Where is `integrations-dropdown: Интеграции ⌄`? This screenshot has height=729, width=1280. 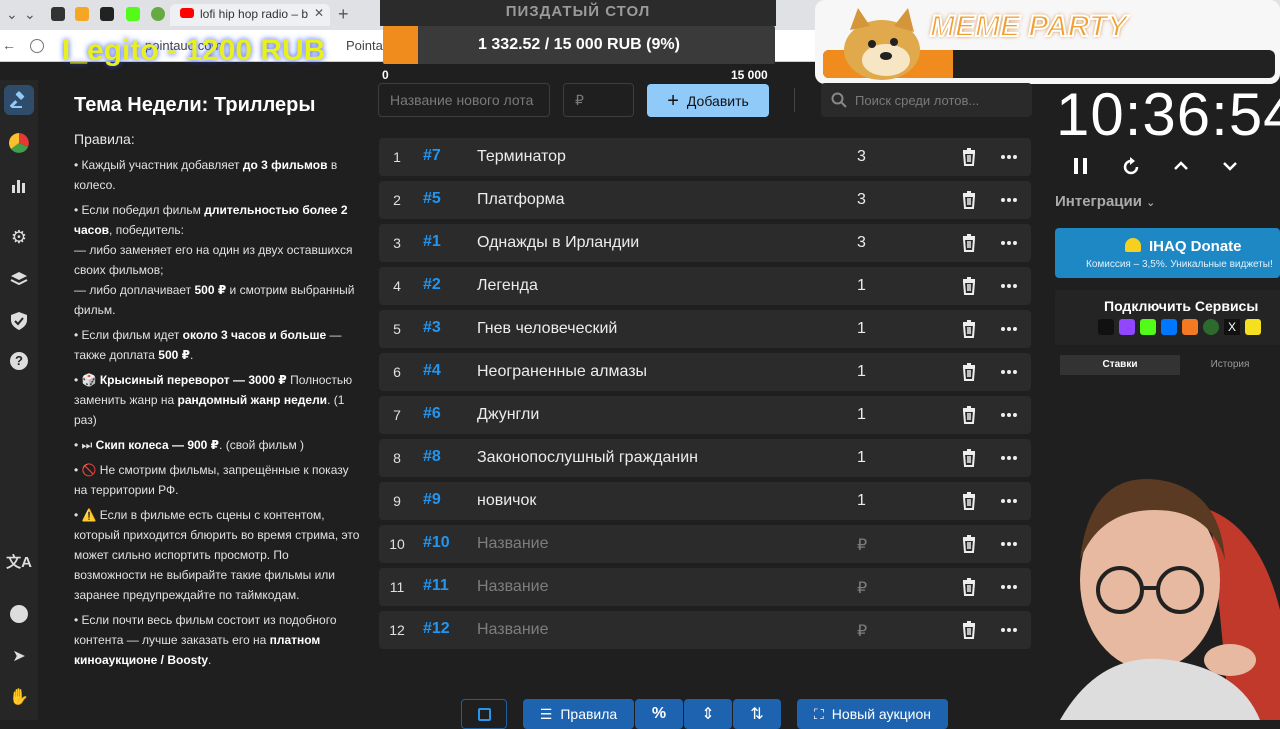
integrations-dropdown: Интеграции ⌄ is located at coordinates (1105, 201).